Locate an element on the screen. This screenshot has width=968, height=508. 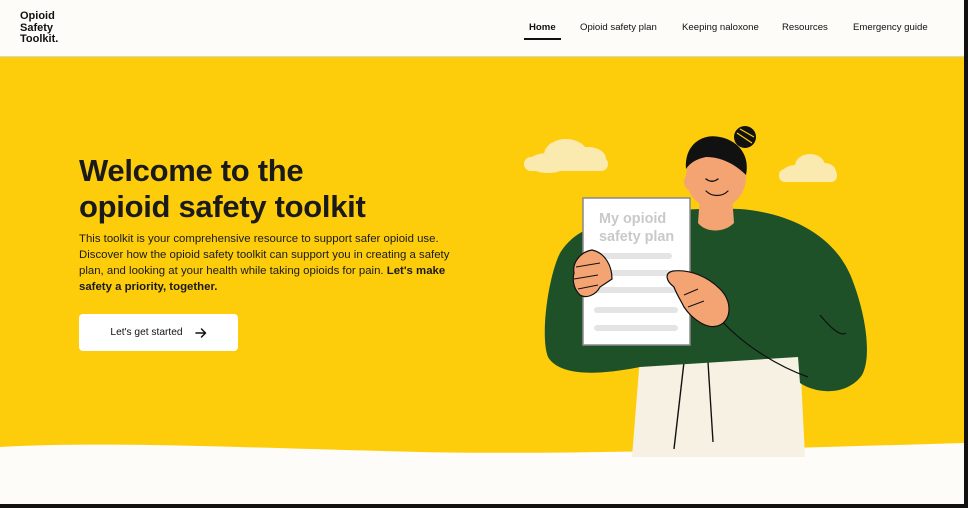
nav-item-opioid-safety-plan: Opioid safety plan is located at coordinates (618, 27).